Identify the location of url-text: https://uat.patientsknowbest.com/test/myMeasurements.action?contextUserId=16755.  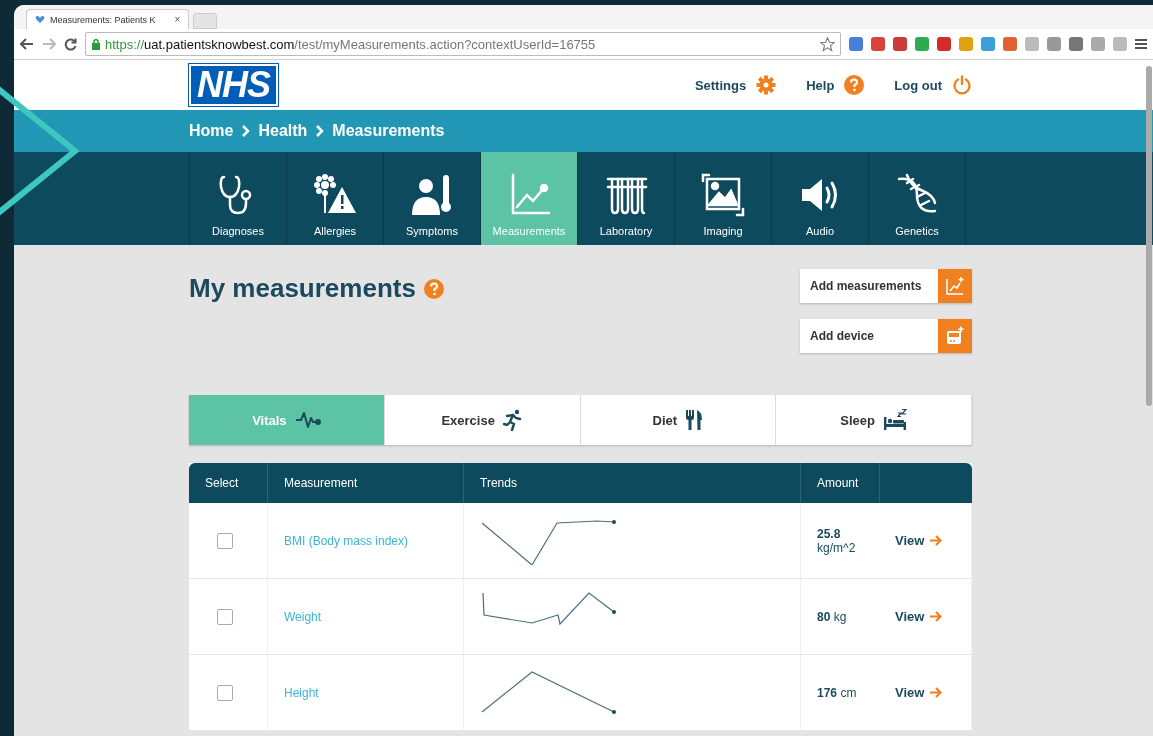
(350, 44).